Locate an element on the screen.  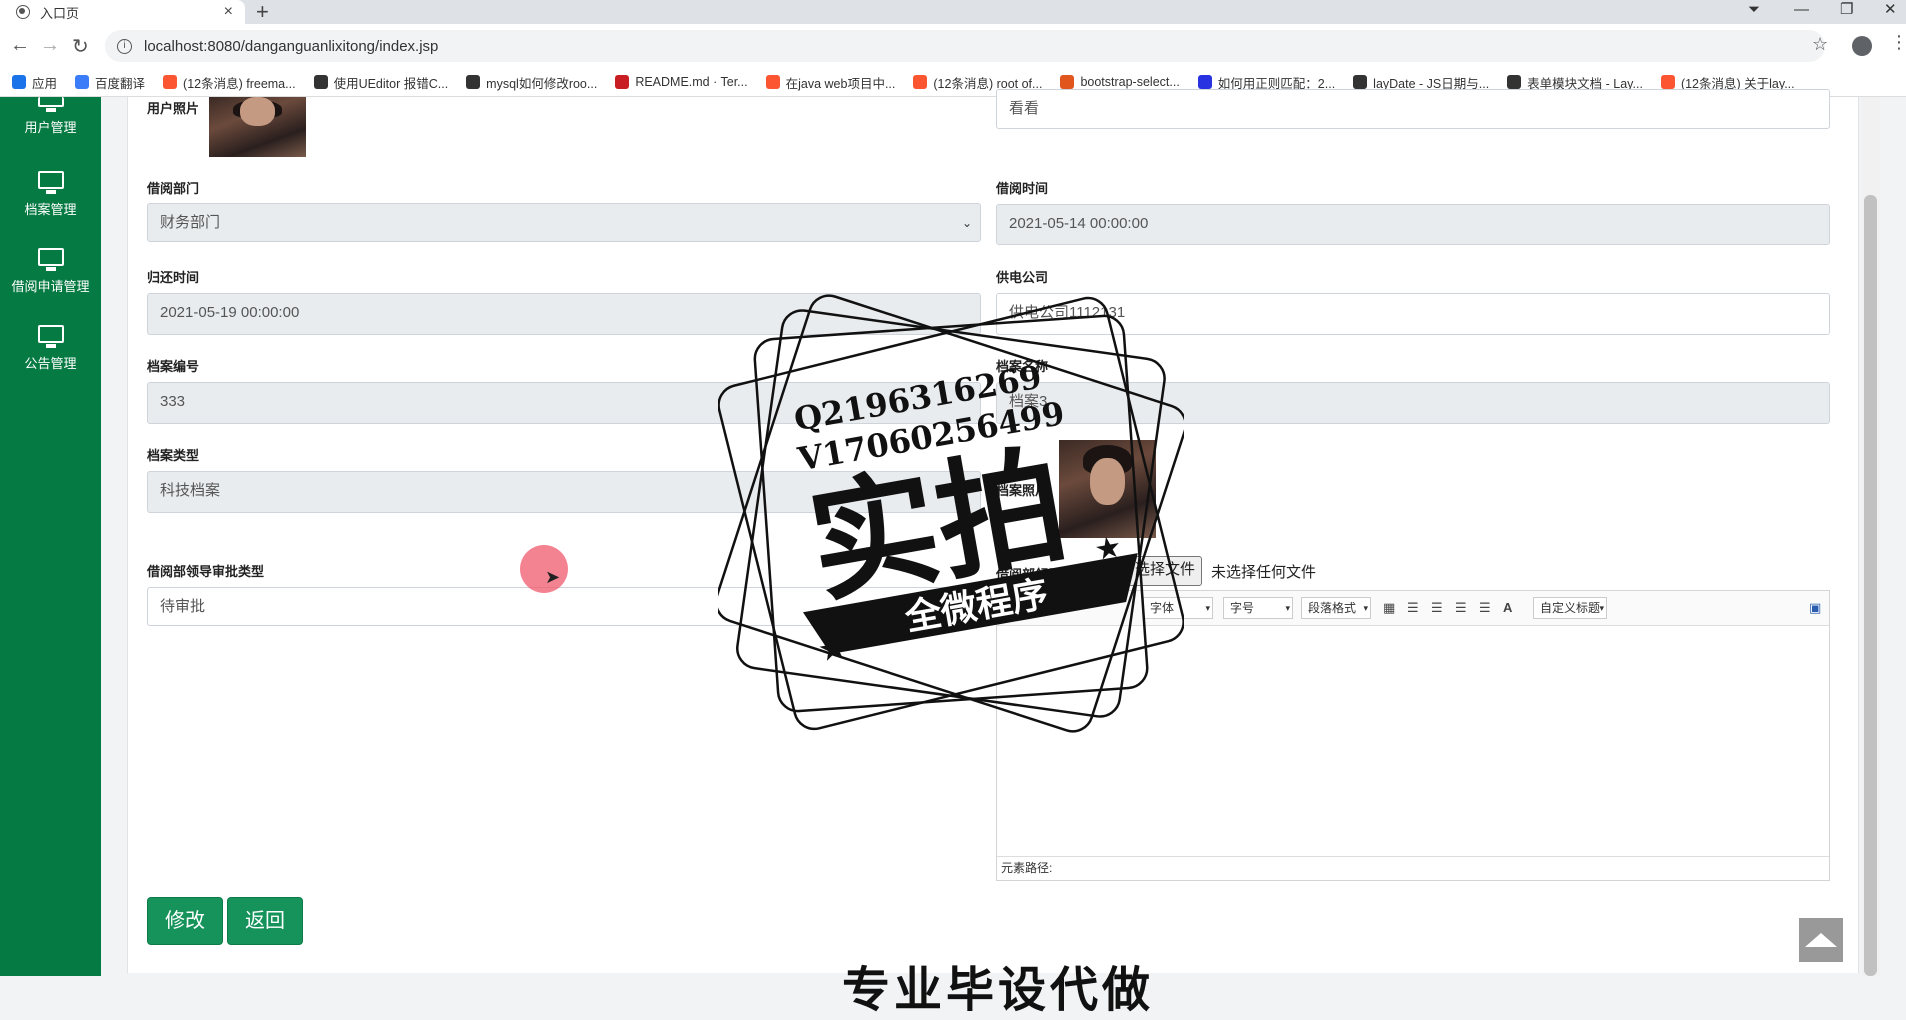
globe-icon is located at coordinates (23, 12).